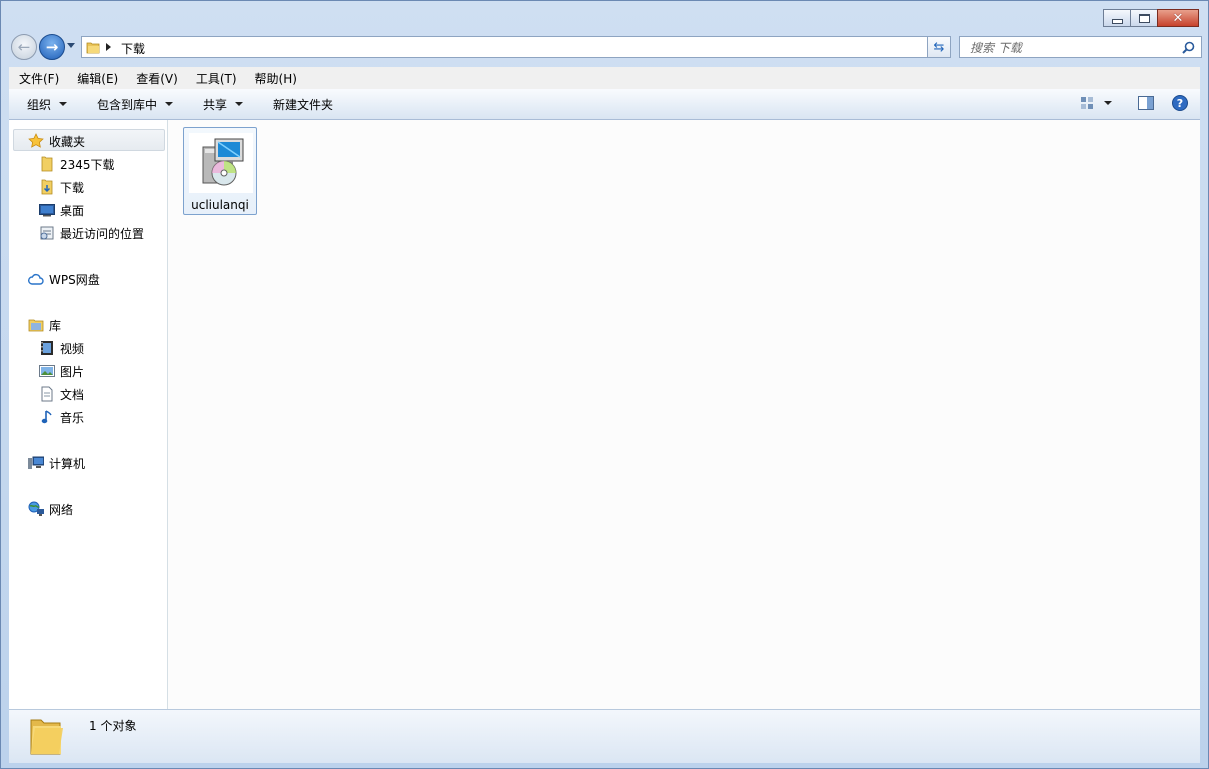  I want to click on menu-tools: 工具(T), so click(215, 78).